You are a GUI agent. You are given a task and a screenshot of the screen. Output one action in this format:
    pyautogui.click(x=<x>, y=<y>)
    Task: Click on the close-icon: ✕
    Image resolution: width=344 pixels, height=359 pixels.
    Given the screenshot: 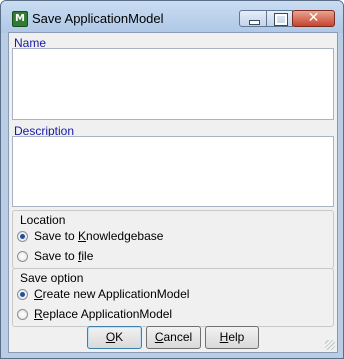 What is the action you would take?
    pyautogui.click(x=313, y=18)
    